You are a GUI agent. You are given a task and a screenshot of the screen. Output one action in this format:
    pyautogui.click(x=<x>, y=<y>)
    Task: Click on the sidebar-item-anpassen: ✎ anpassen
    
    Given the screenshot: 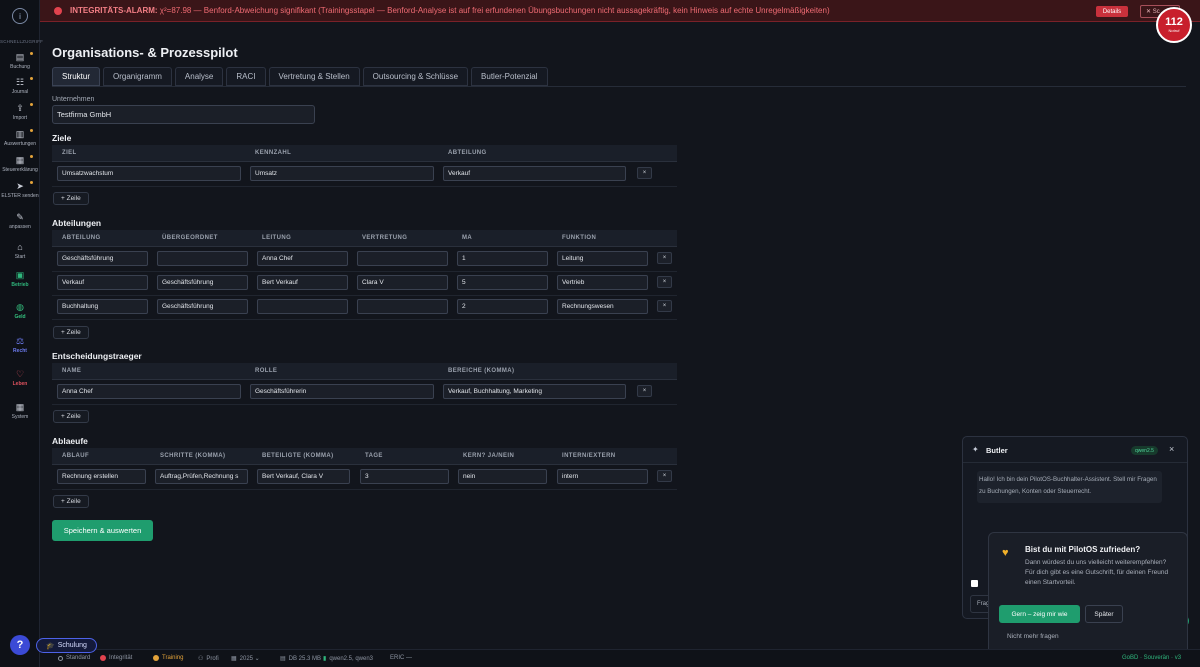 What is the action you would take?
    pyautogui.click(x=20, y=221)
    